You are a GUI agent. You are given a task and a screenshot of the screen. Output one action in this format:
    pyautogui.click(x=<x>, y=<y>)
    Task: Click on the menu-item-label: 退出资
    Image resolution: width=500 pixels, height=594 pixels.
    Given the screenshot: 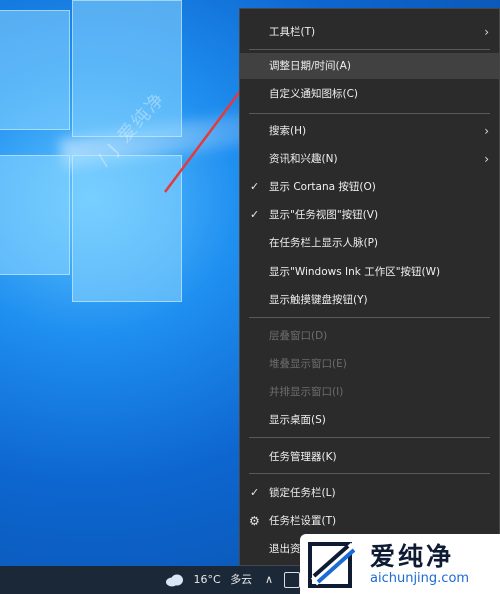 What is the action you would take?
    pyautogui.click(x=285, y=549)
    